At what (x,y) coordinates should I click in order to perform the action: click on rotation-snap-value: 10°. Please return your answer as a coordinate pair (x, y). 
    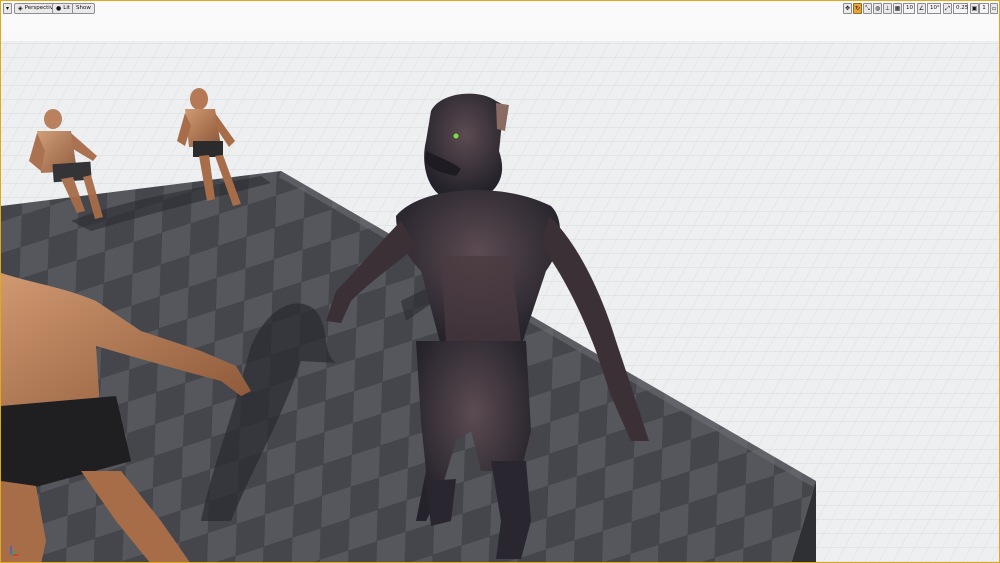
    Looking at the image, I should click on (934, 8).